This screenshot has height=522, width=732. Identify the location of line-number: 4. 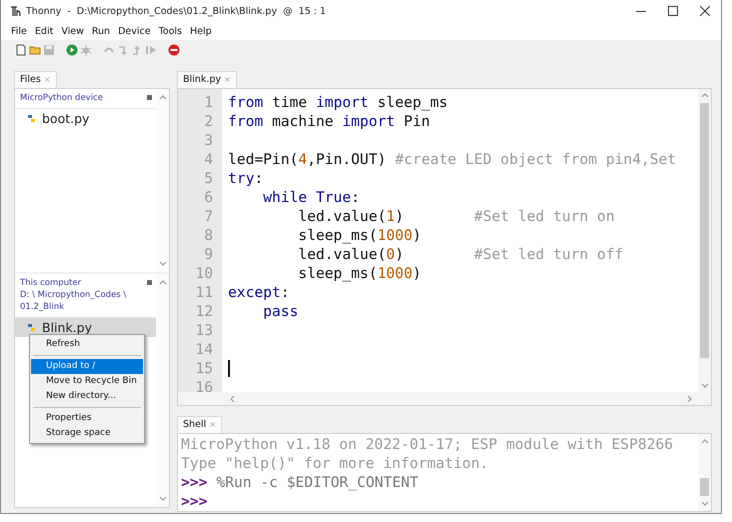
(208, 159).